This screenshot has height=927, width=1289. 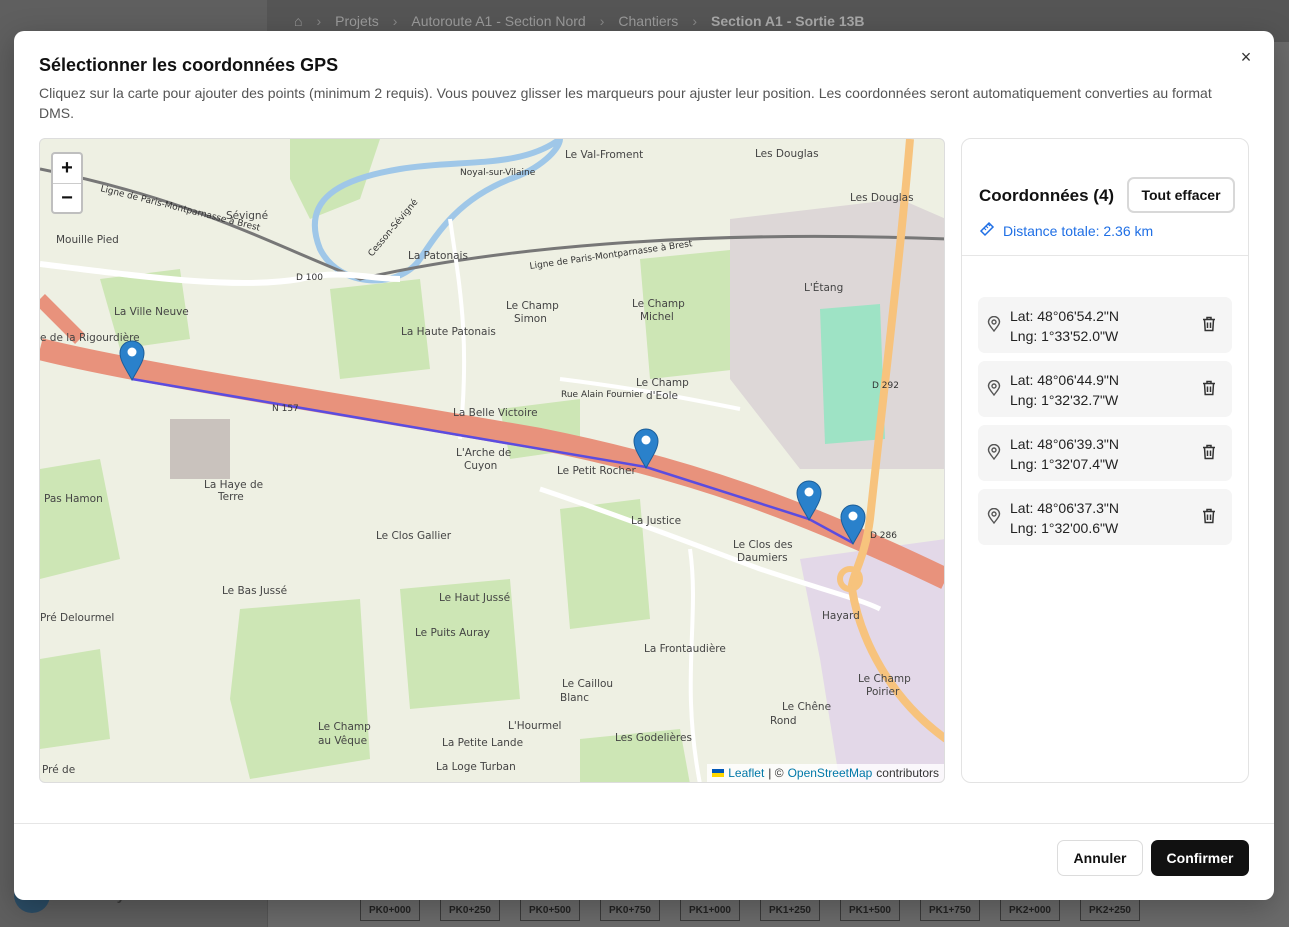 I want to click on map-label: Poirier, so click(x=883, y=692).